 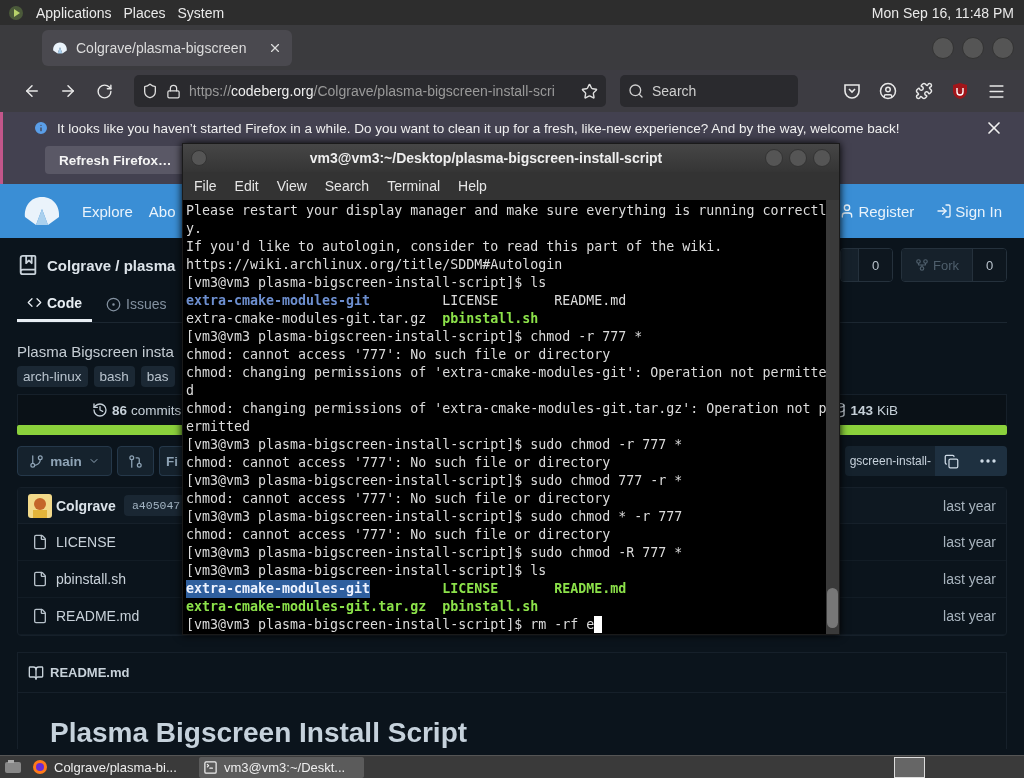 What do you see at coordinates (291, 186) in the screenshot?
I see `menu-item: View` at bounding box center [291, 186].